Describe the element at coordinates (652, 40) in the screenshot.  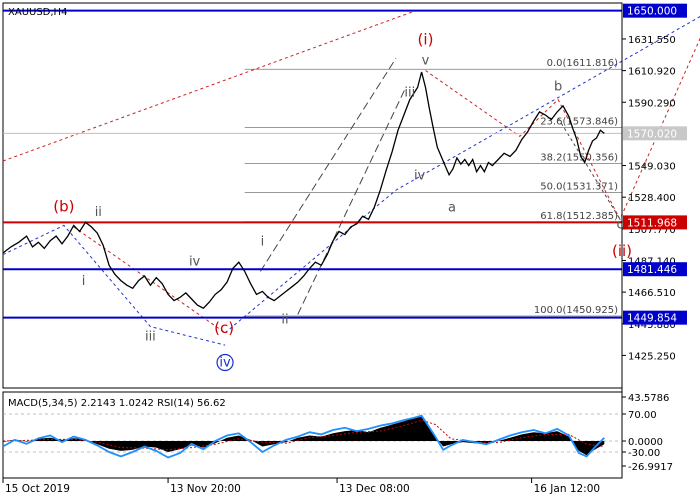
I see `price-tick-label: 1631.550` at that location.